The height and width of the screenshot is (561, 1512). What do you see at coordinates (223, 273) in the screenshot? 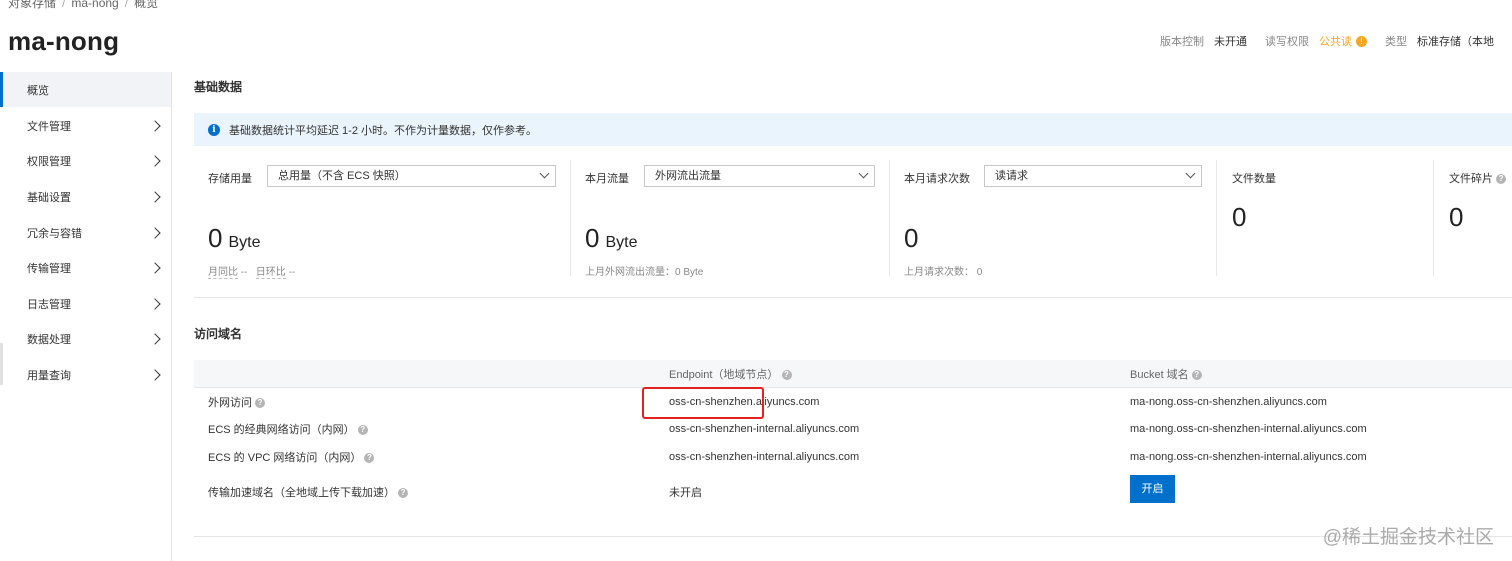
I see `mom-label: 月同比` at bounding box center [223, 273].